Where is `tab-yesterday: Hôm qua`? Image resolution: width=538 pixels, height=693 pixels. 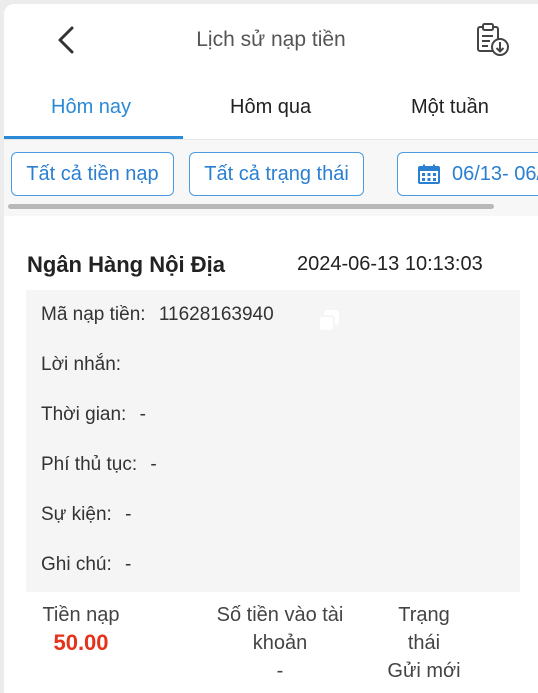 tab-yesterday: Hôm qua is located at coordinates (270, 107).